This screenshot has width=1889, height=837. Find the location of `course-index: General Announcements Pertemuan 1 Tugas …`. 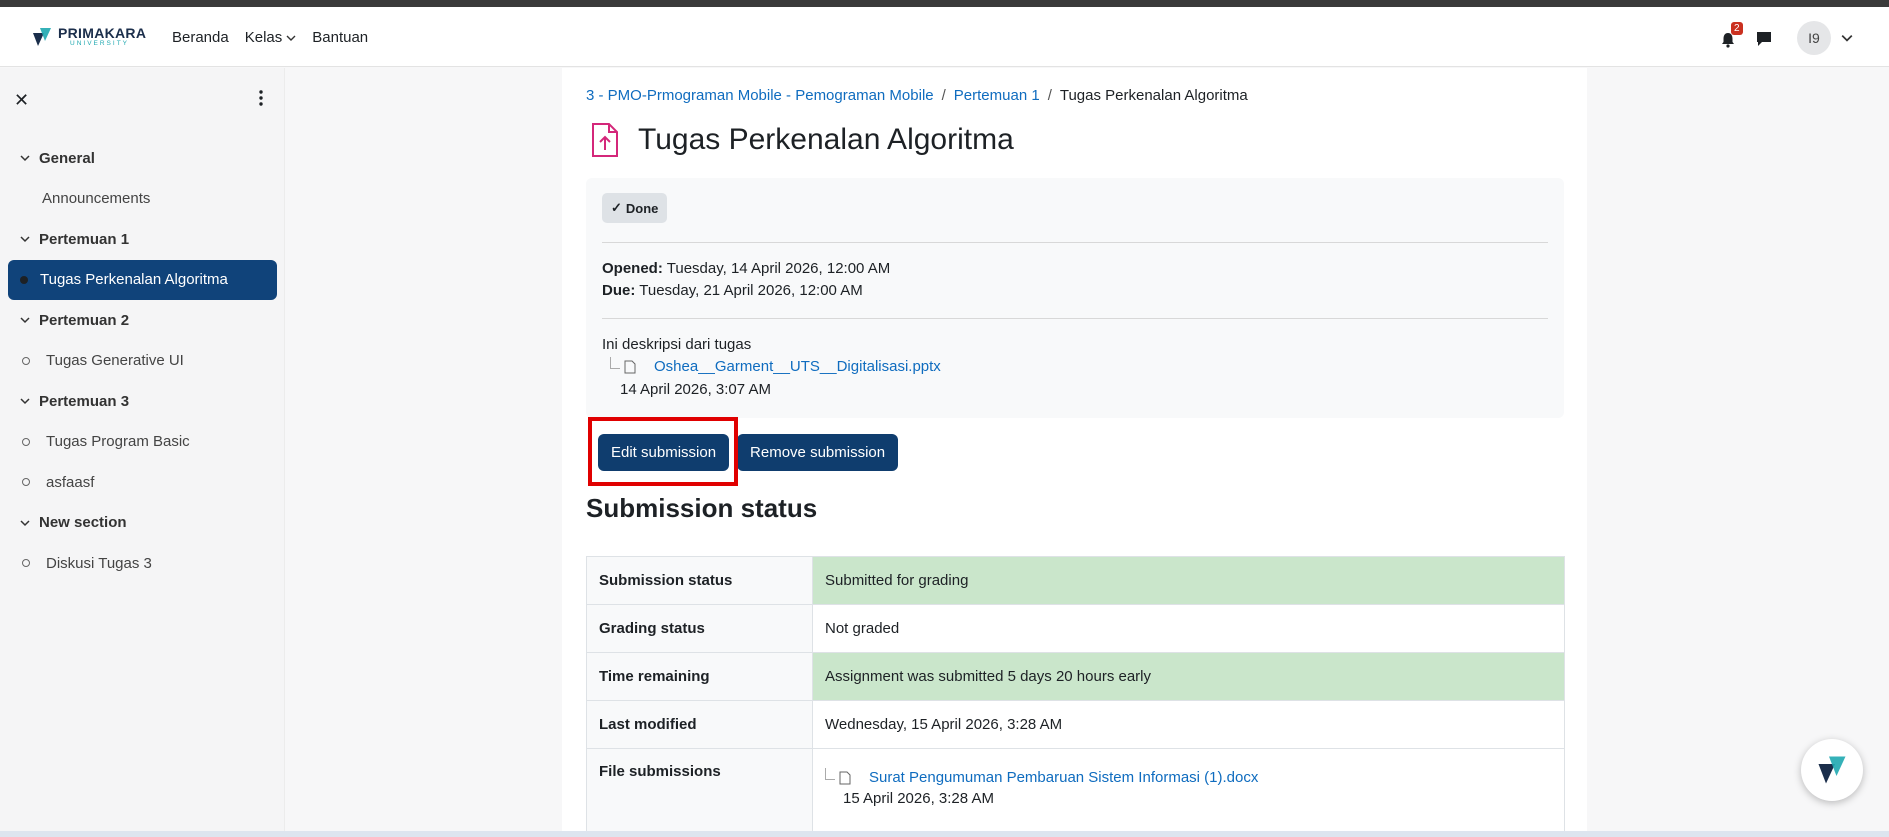

course-index: General Announcements Pertemuan 1 Tugas … is located at coordinates (142, 361).